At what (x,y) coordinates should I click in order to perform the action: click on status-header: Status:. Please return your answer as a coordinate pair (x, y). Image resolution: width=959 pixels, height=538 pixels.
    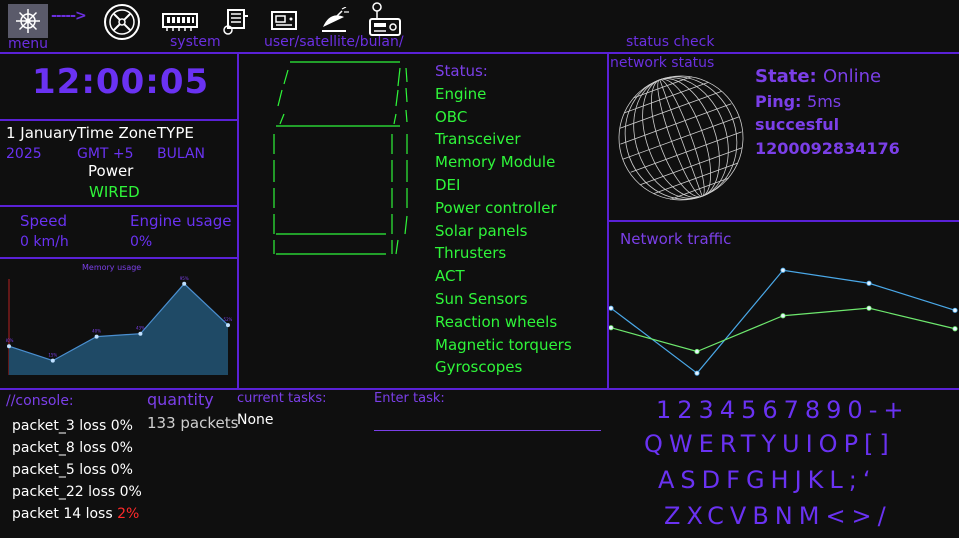
    Looking at the image, I should click on (461, 71).